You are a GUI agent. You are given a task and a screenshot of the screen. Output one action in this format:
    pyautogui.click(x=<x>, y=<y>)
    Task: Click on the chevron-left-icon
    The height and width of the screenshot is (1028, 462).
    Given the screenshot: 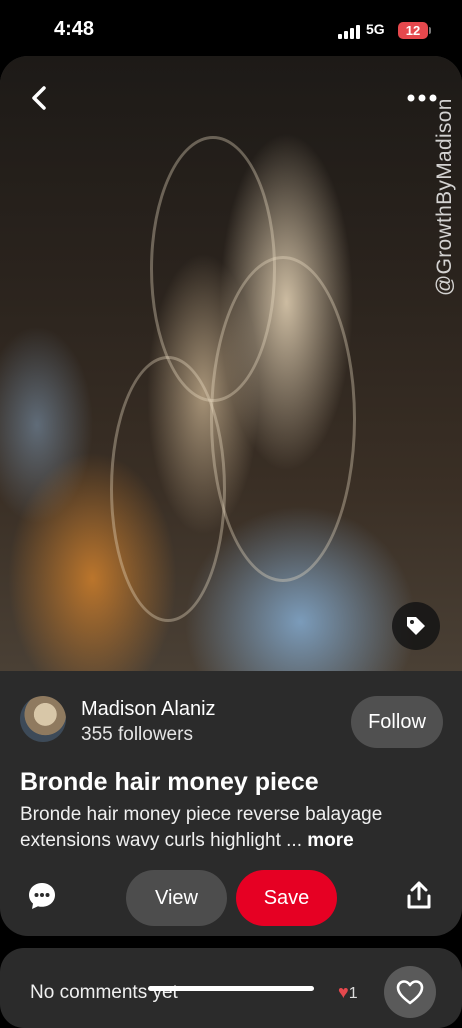 What is the action you would take?
    pyautogui.click(x=39, y=98)
    